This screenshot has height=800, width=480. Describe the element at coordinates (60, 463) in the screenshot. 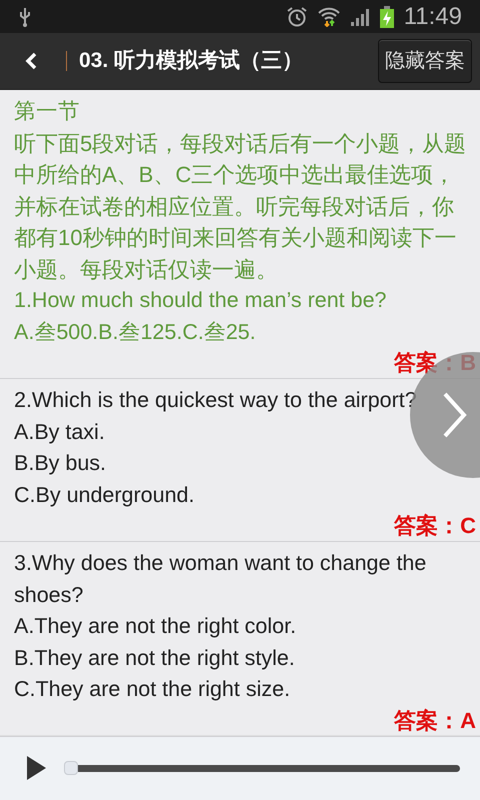

I see `option-text: B.By bus.` at that location.